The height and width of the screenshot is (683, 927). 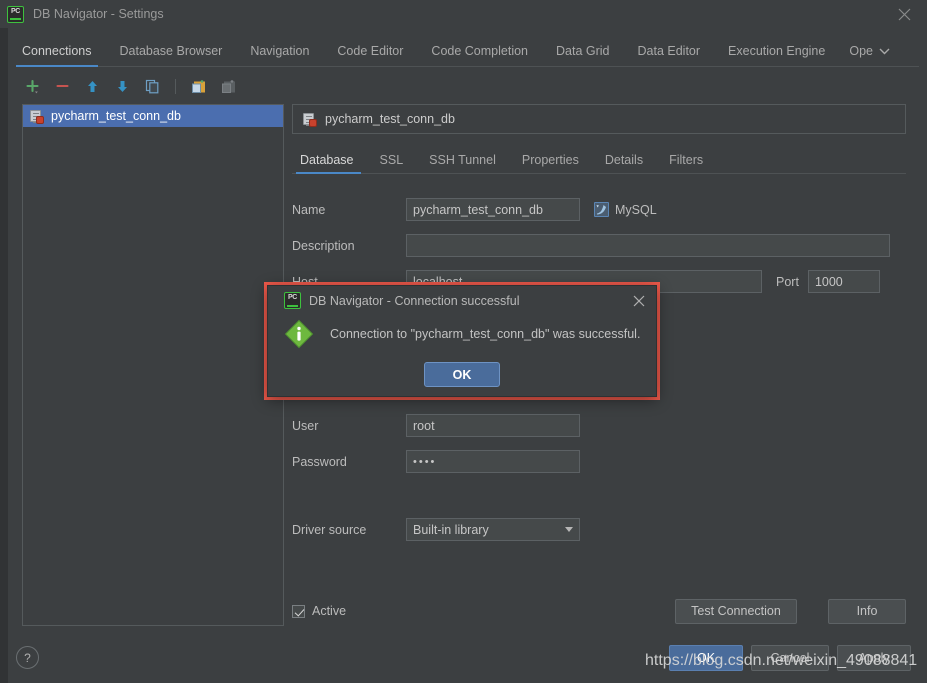 I want to click on plus-icon, so click(x=32, y=86).